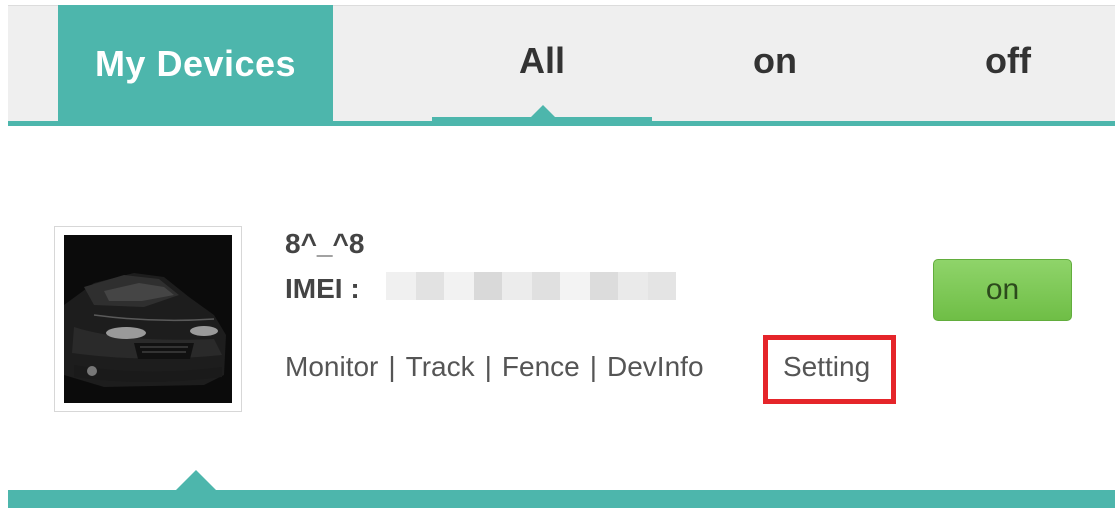  What do you see at coordinates (542, 119) in the screenshot?
I see `filter-all-underline` at bounding box center [542, 119].